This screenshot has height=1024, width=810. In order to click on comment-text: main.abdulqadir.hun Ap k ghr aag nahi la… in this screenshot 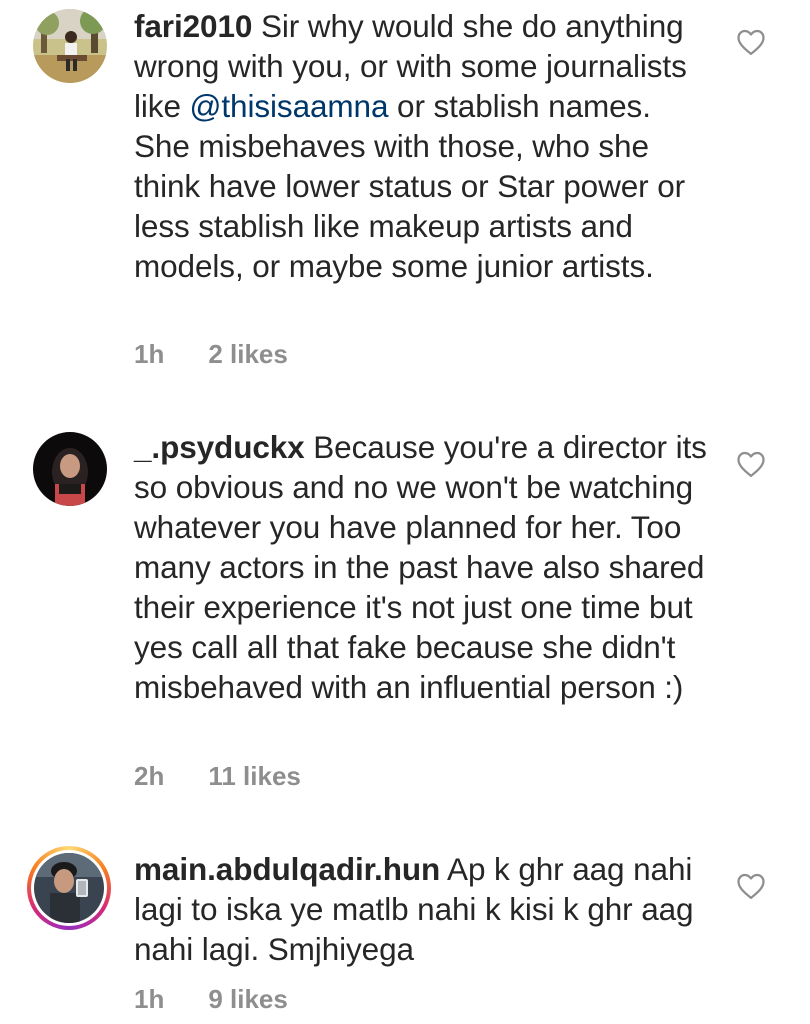, I will do `click(424, 909)`.